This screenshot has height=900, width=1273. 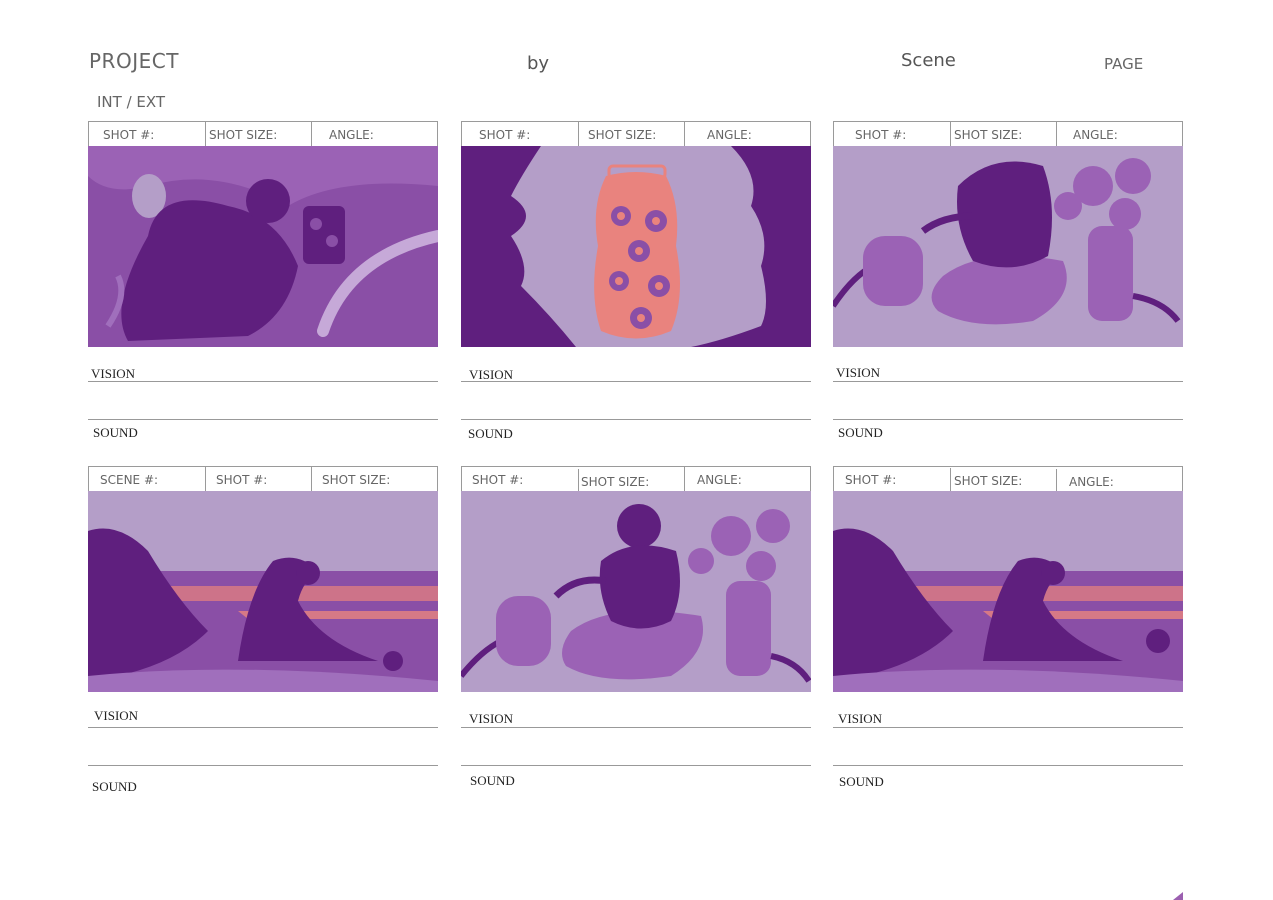 I want to click on panel-image-figure-jar, so click(x=263, y=246).